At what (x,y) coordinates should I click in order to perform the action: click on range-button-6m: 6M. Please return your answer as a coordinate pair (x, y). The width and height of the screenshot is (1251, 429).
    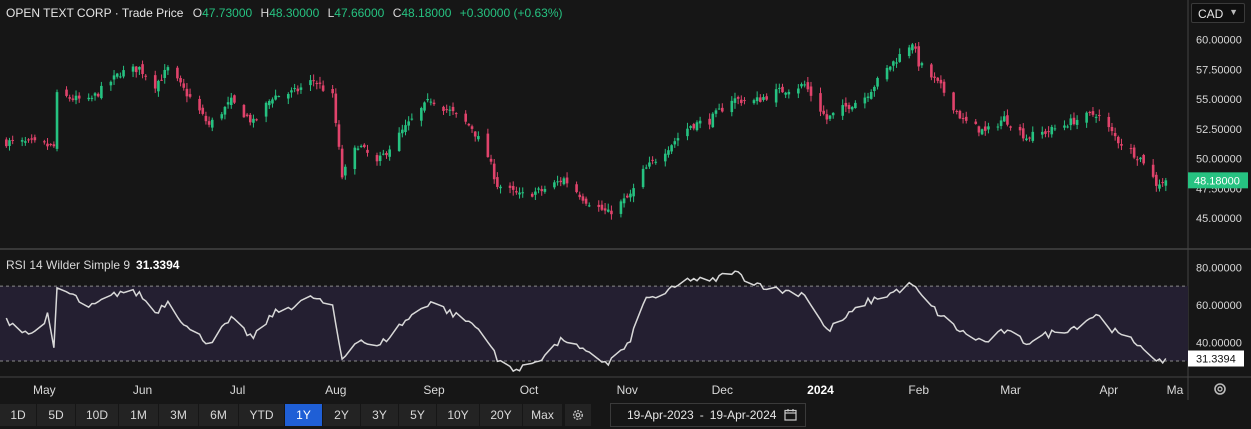
    Looking at the image, I should click on (219, 415).